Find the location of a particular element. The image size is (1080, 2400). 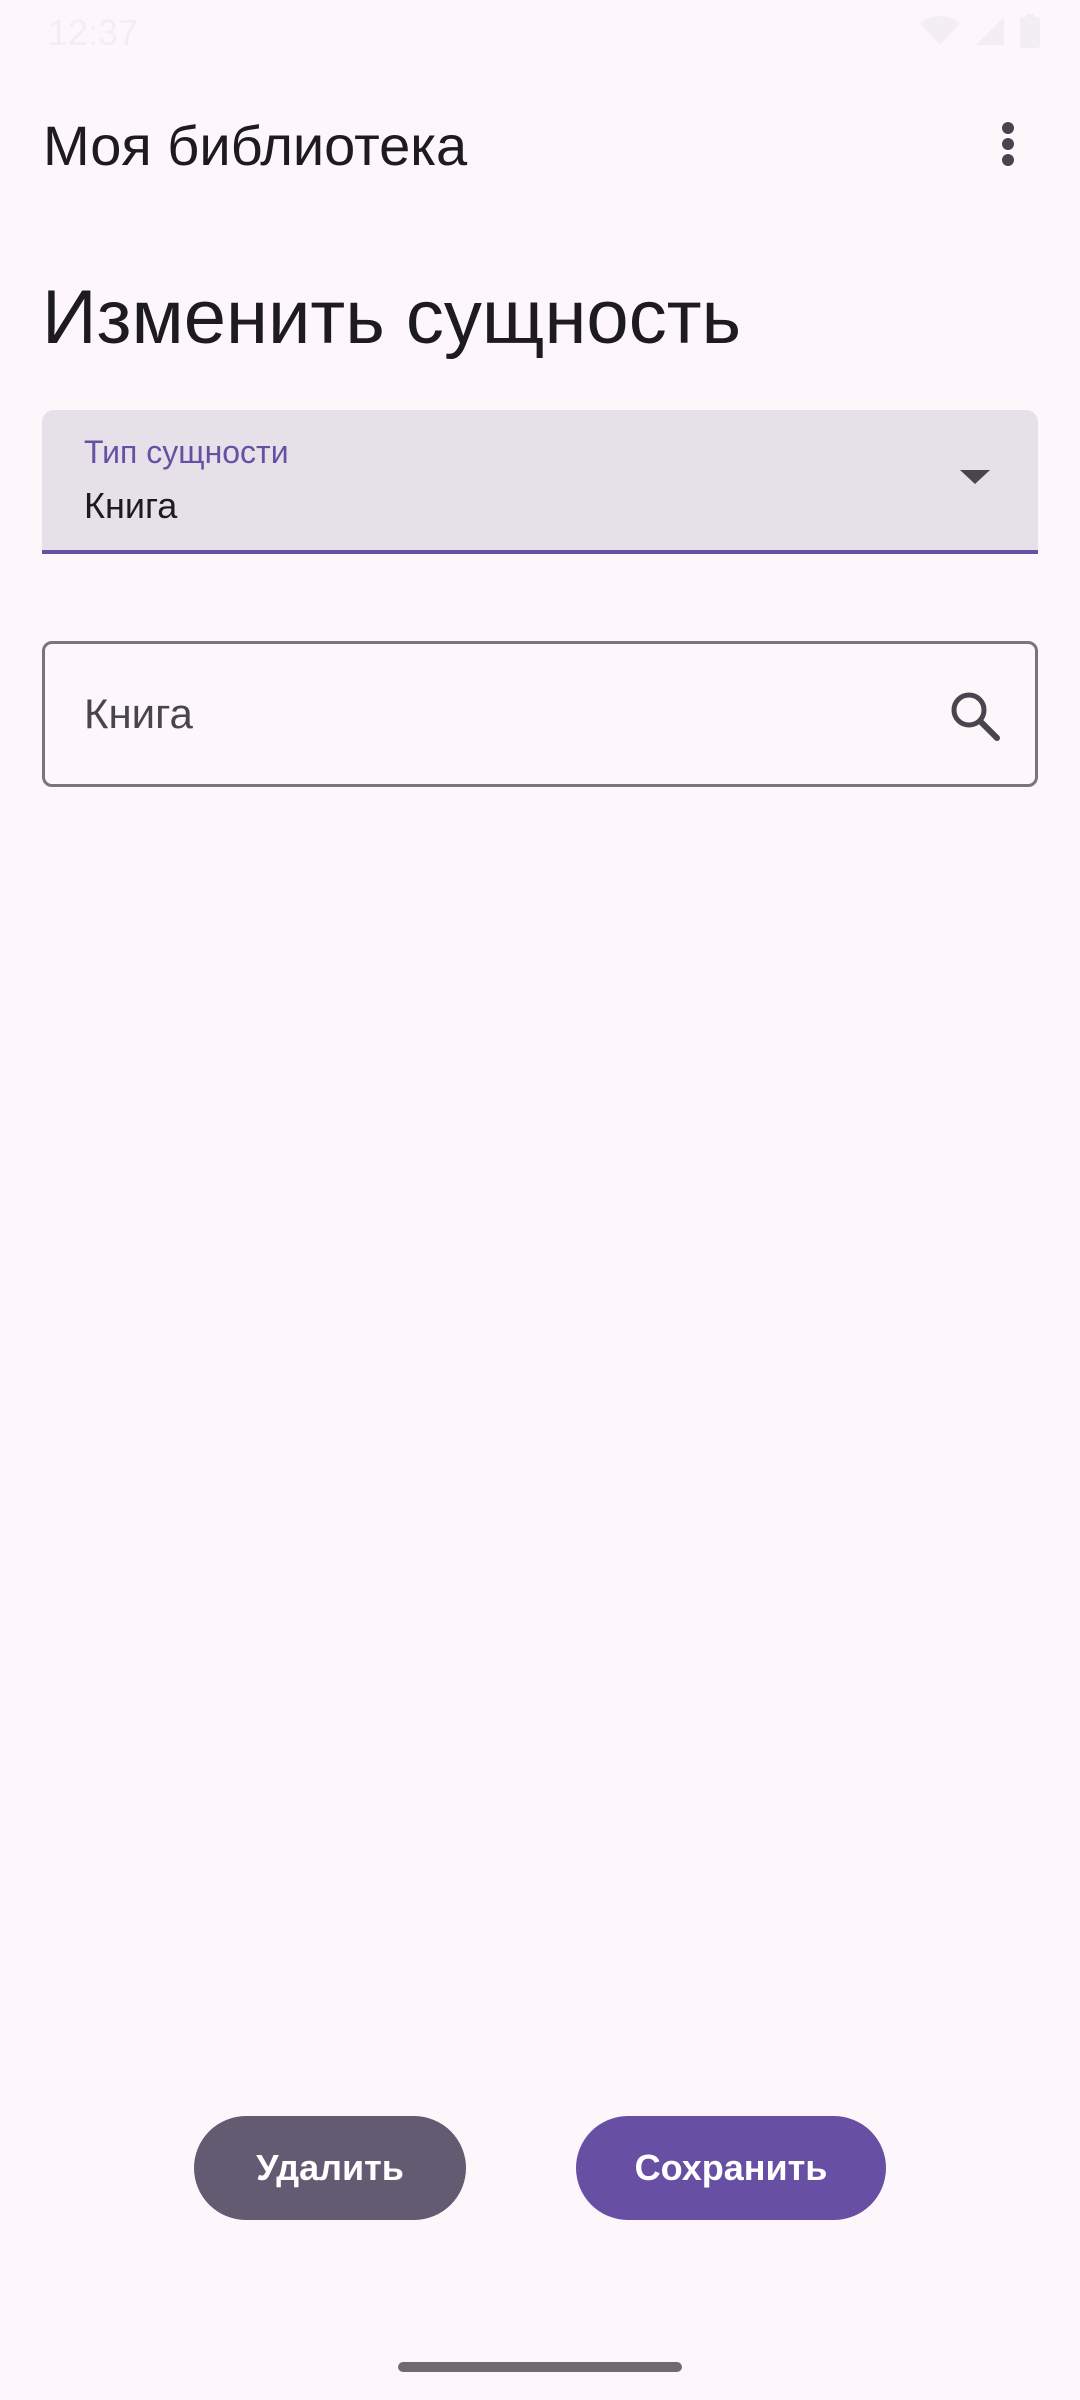

status-icons is located at coordinates (980, 31).